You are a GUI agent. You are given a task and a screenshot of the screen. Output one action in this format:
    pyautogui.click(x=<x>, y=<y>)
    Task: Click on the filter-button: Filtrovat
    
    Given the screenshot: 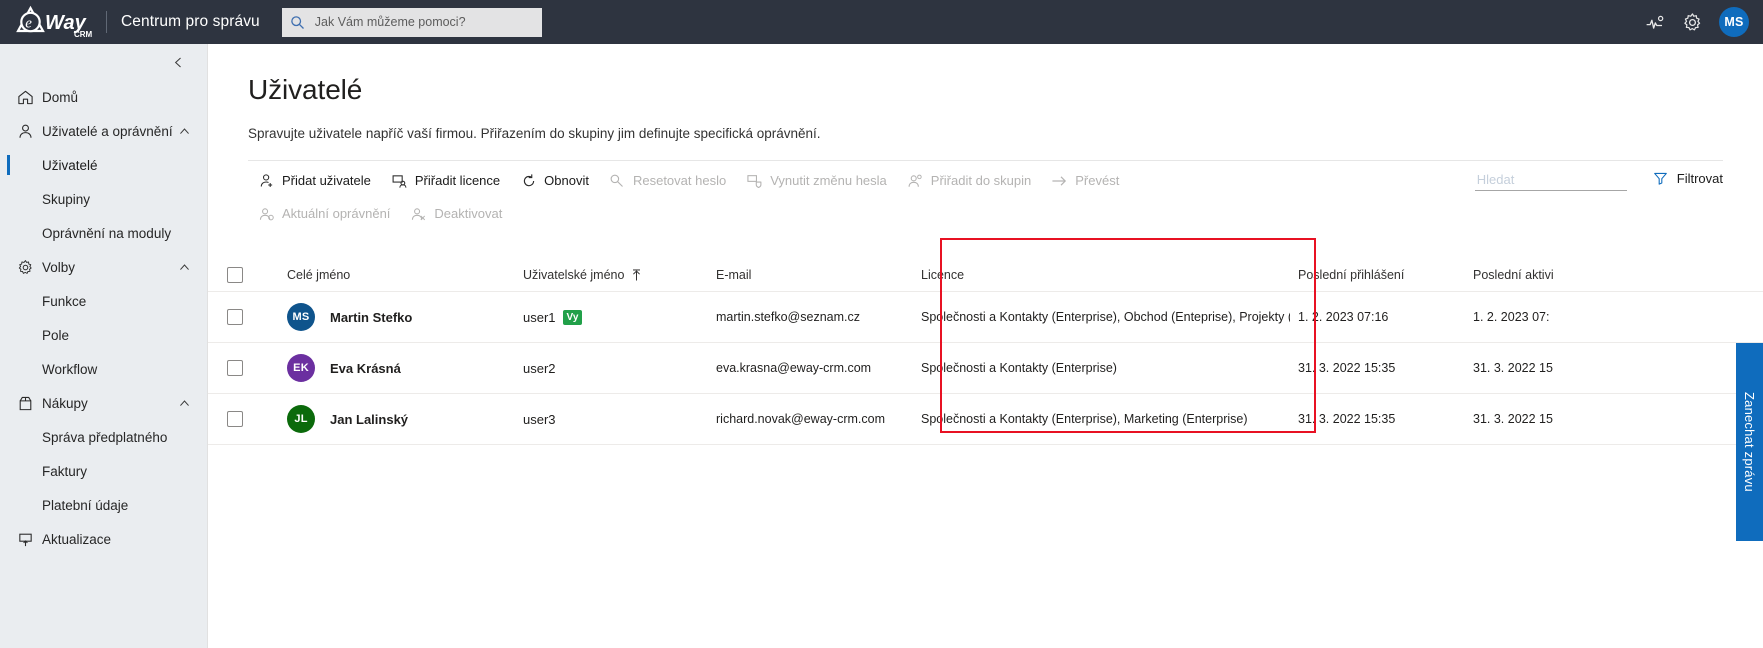 What is the action you would take?
    pyautogui.click(x=1688, y=178)
    